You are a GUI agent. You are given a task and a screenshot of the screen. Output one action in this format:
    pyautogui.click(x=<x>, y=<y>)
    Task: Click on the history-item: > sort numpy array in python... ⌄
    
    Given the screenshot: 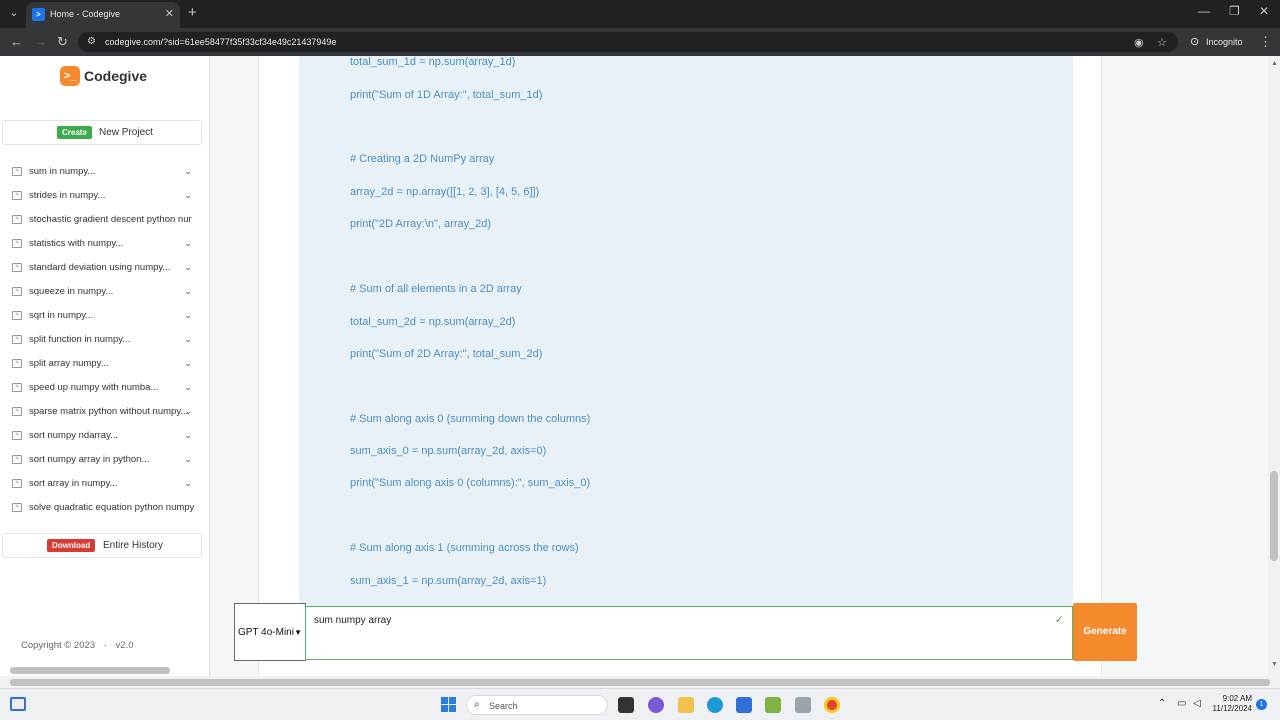 What is the action you would take?
    pyautogui.click(x=107, y=461)
    